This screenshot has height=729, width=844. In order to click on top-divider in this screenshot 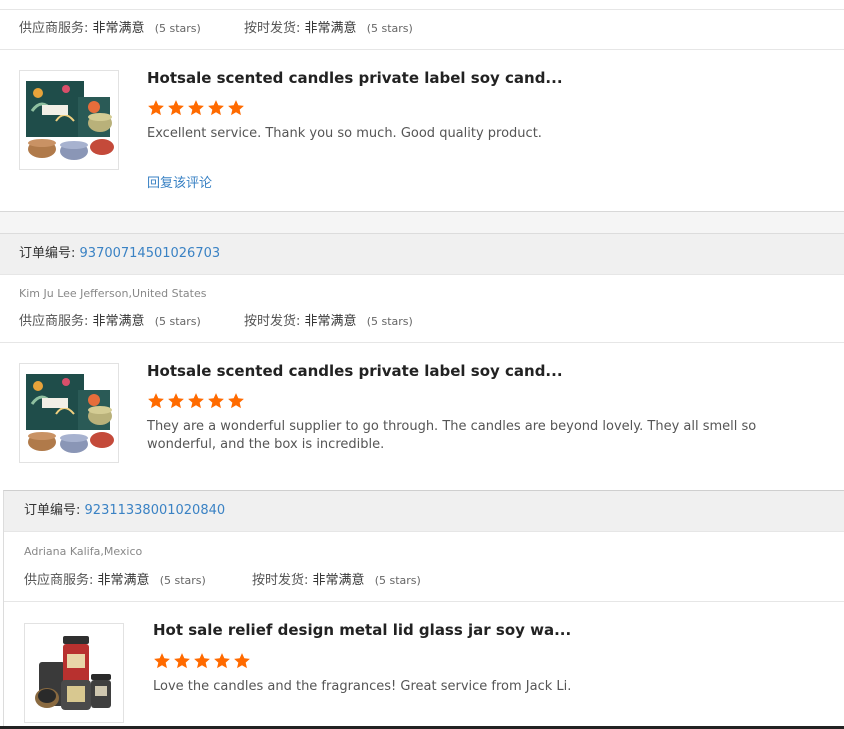, I will do `click(422, 9)`.